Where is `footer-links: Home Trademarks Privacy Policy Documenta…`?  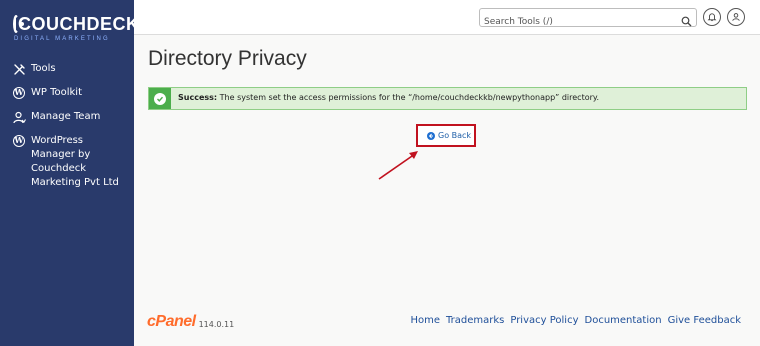 footer-links: Home Trademarks Privacy Policy Documenta… is located at coordinates (575, 320).